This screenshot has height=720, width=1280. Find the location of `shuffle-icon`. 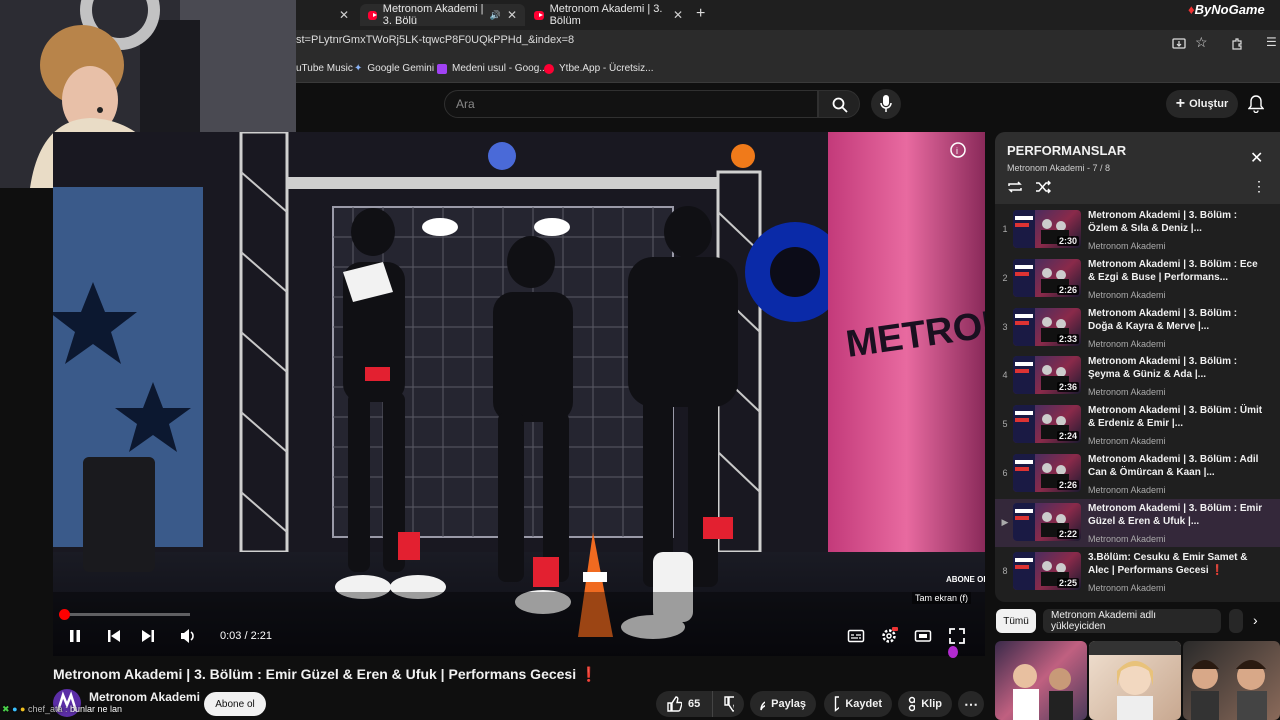

shuffle-icon is located at coordinates (1043, 187).